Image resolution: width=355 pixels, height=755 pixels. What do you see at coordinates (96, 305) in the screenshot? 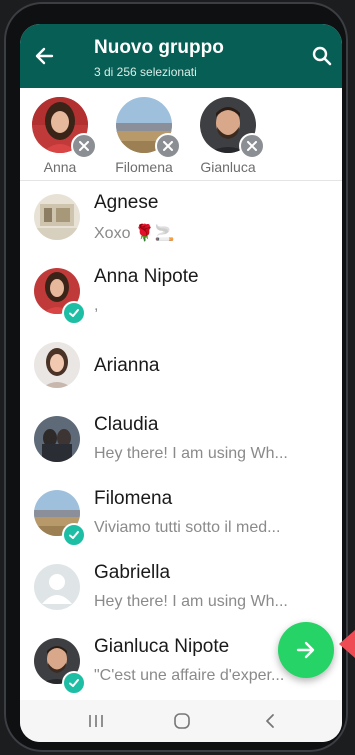
I see `contact-status: ,` at bounding box center [96, 305].